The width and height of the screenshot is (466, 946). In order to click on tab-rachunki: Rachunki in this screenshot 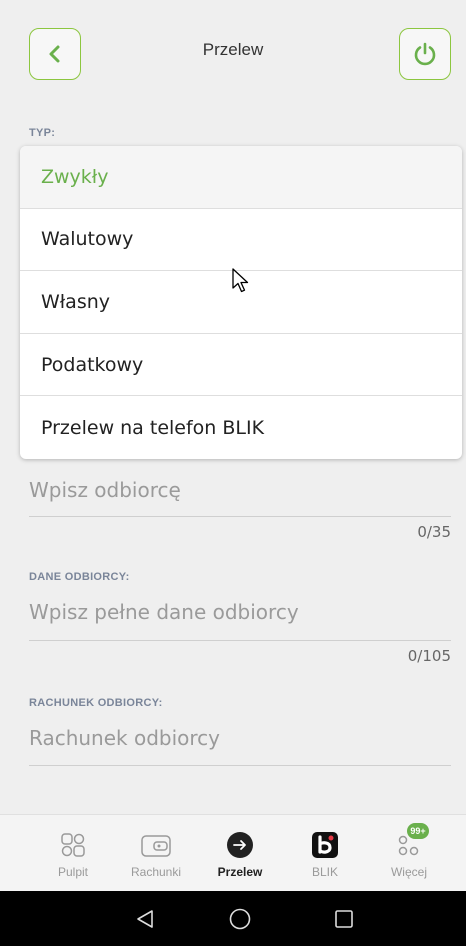, I will do `click(156, 853)`.